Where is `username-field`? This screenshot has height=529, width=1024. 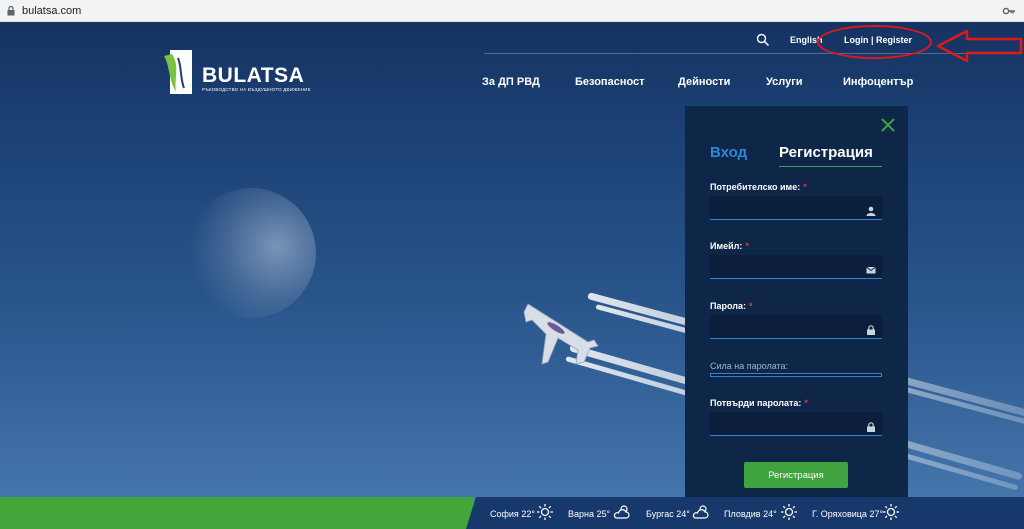 username-field is located at coordinates (796, 208).